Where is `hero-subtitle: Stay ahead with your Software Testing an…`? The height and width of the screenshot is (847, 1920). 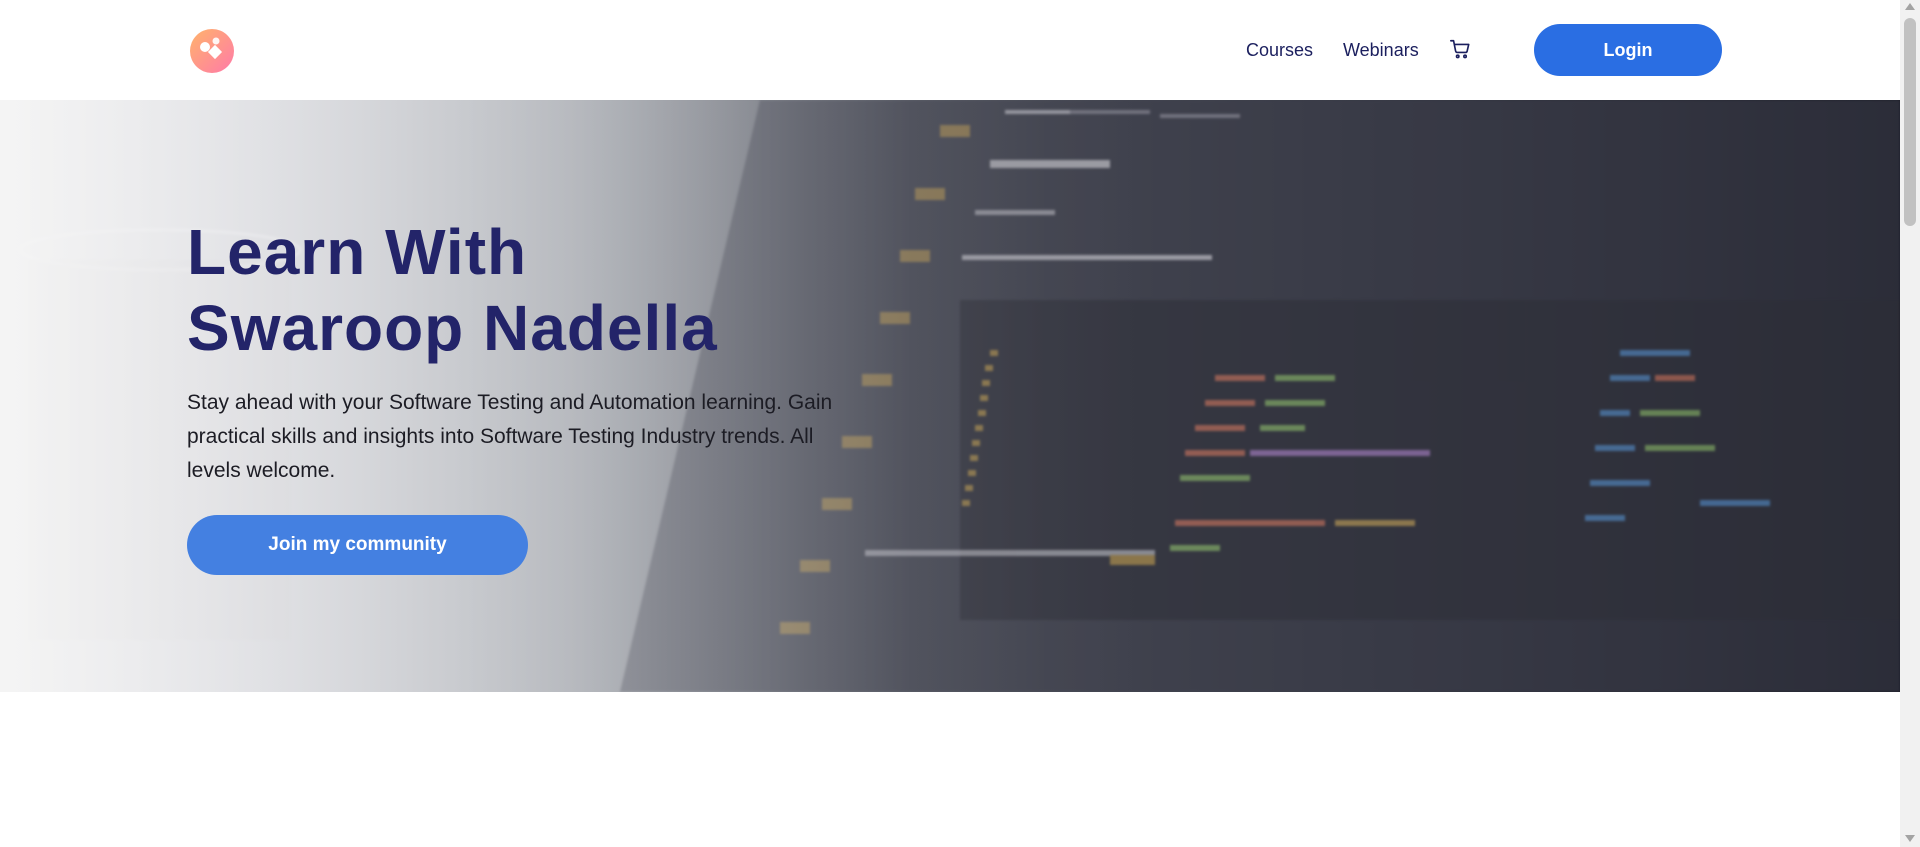 hero-subtitle: Stay ahead with your Software Testing an… is located at coordinates (510, 436).